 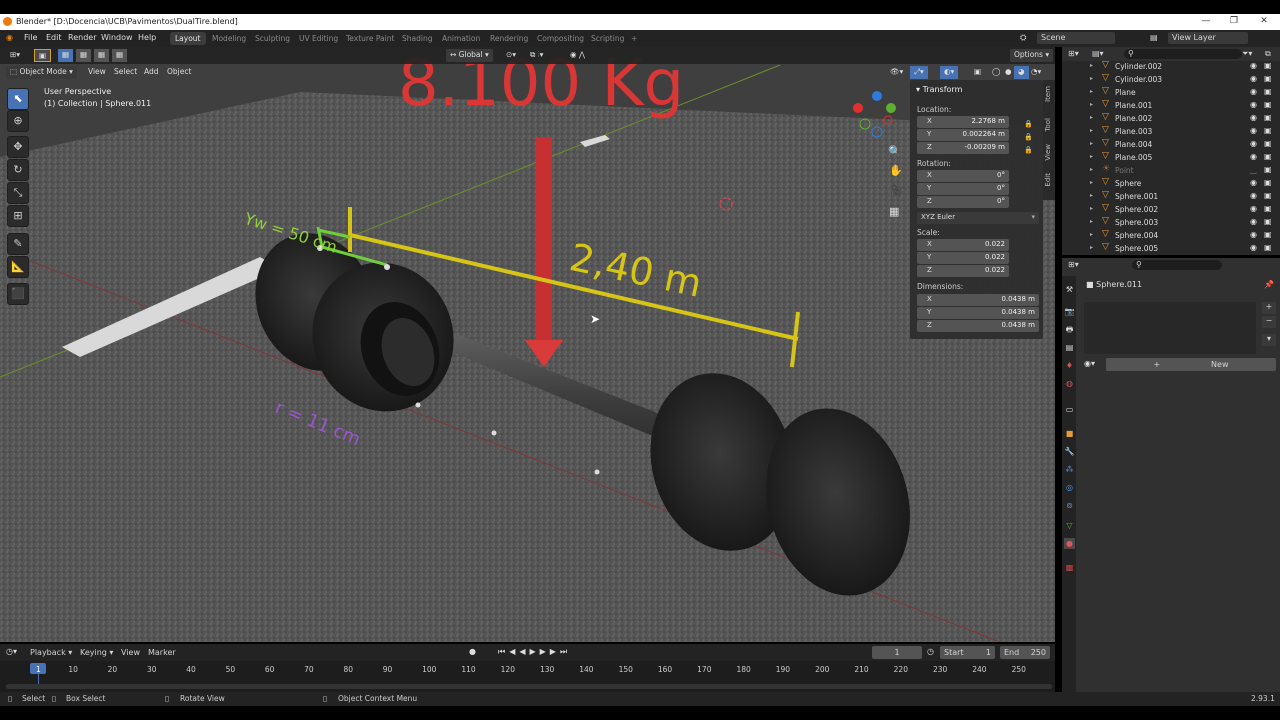 I want to click on camera-view-icon: 🎥, so click(x=896, y=190).